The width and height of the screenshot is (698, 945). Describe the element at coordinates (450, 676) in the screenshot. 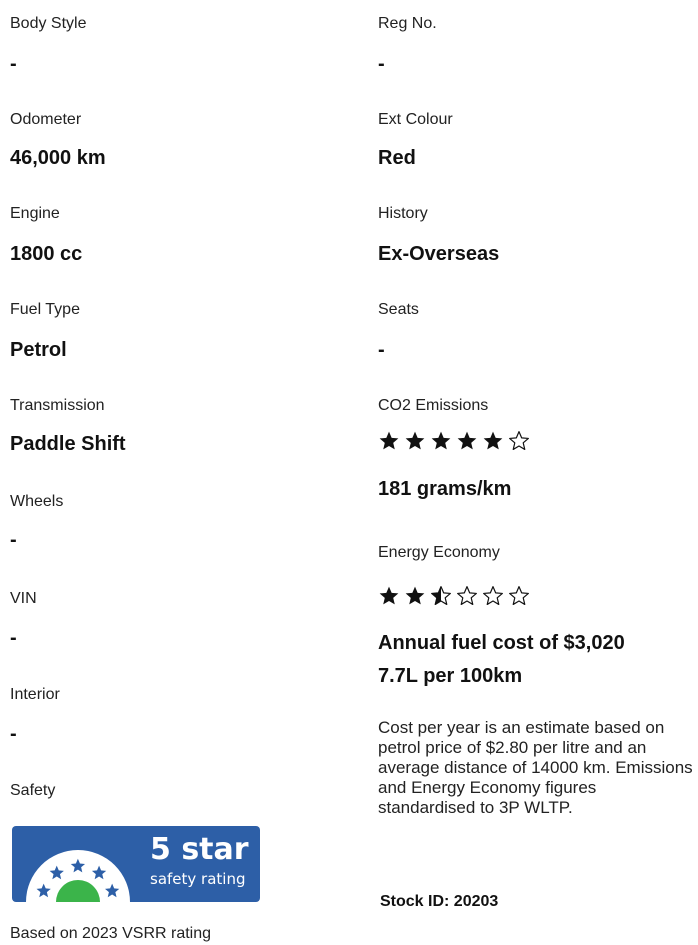

I see `fuel-consumption: 7.7L per 100km` at that location.